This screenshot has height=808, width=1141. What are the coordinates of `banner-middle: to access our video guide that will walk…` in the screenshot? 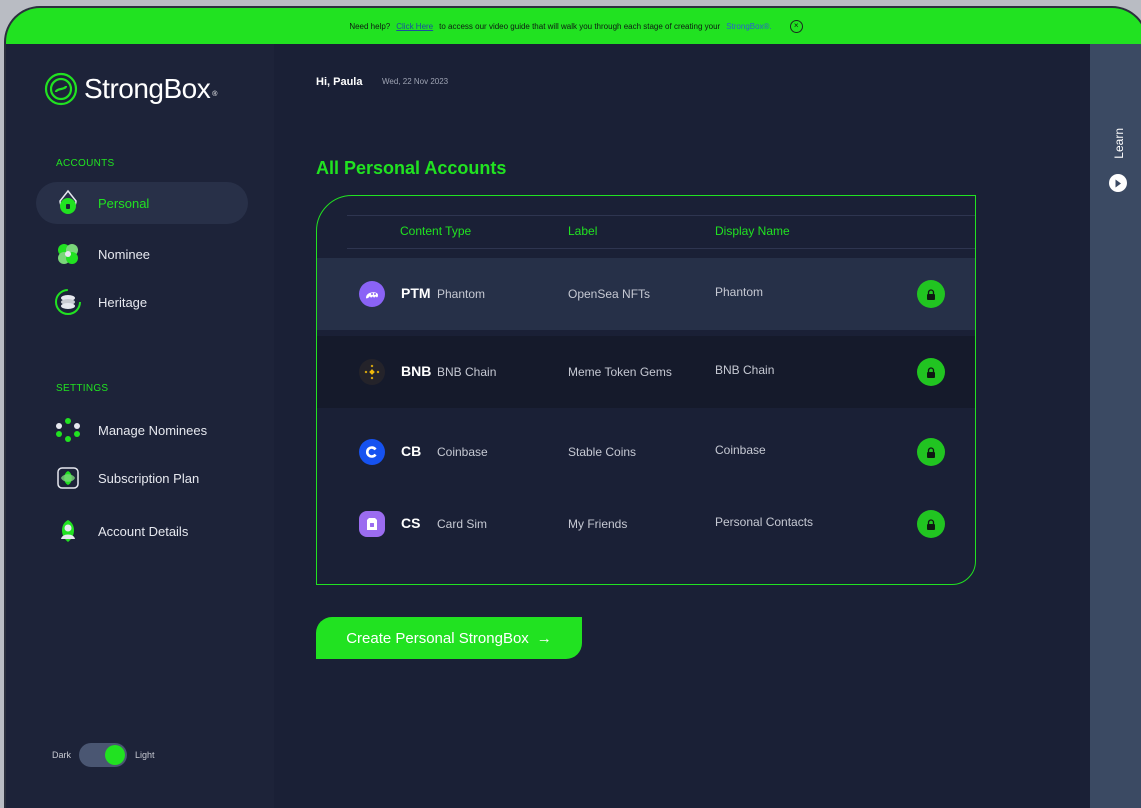 It's located at (580, 26).